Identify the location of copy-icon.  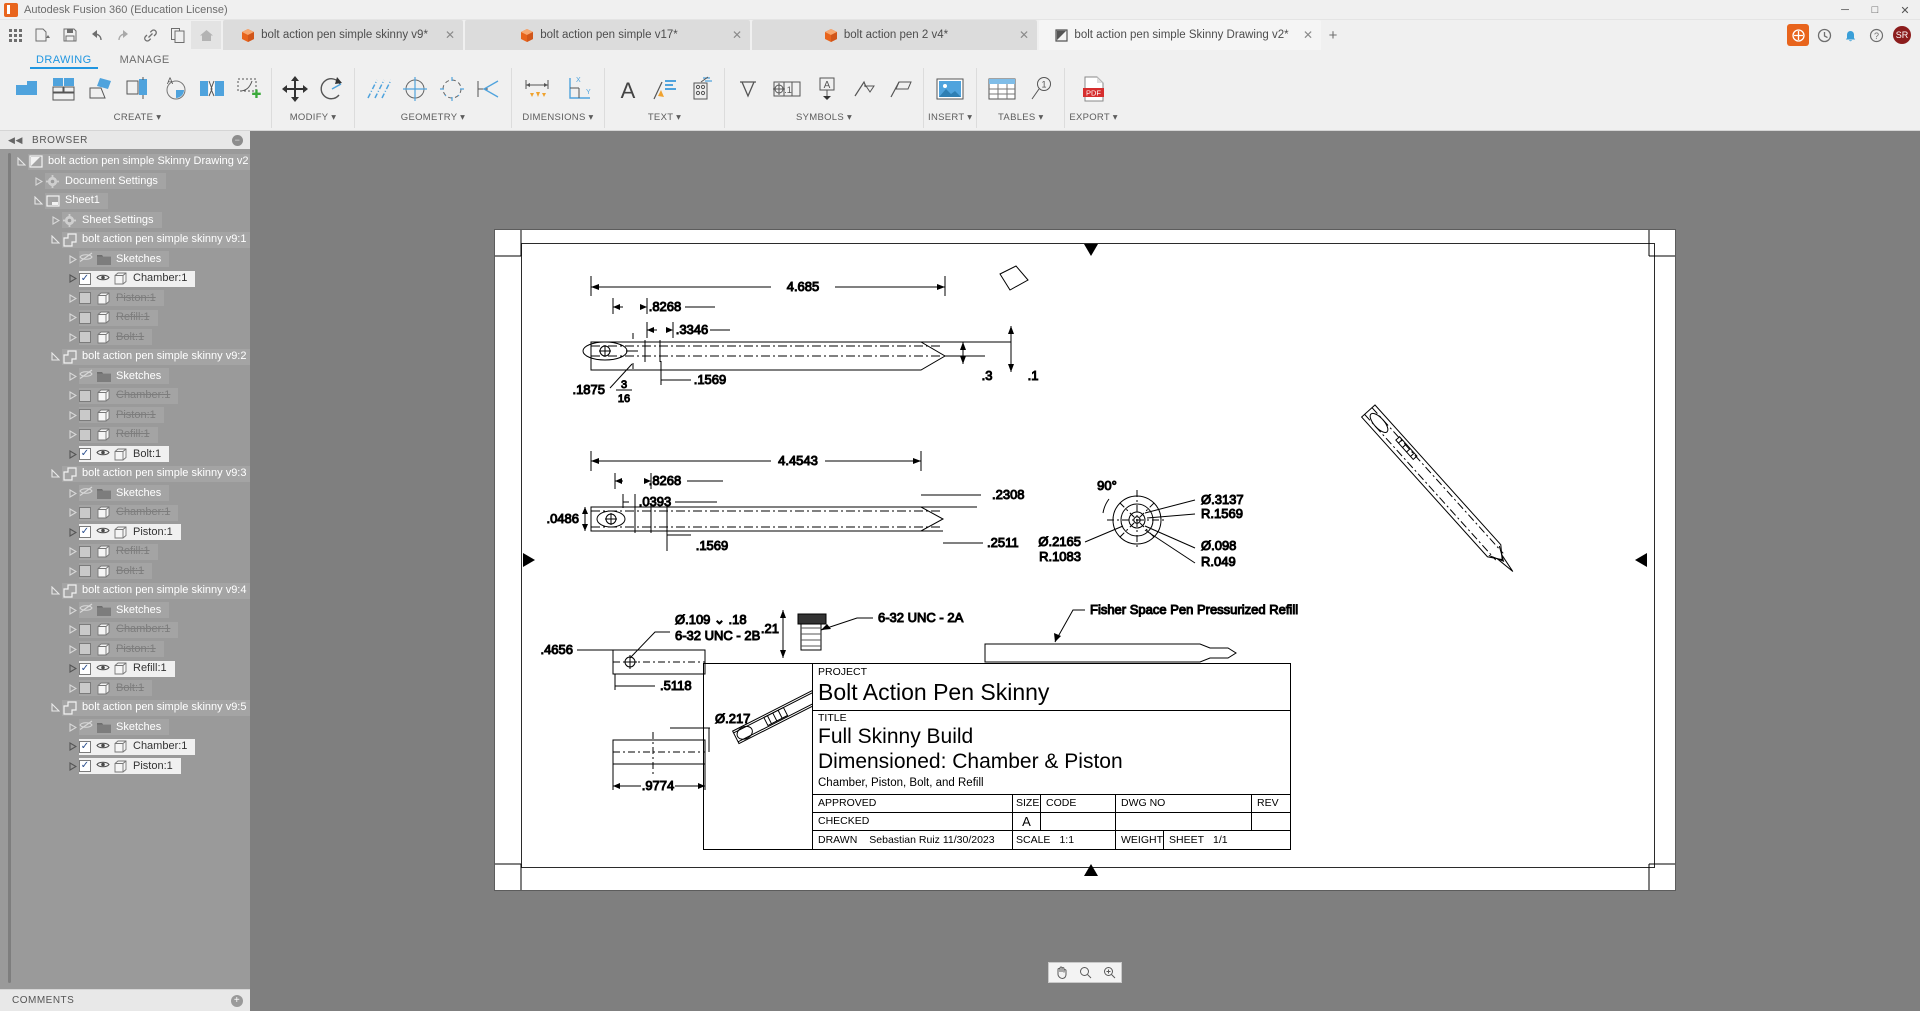
(177, 35).